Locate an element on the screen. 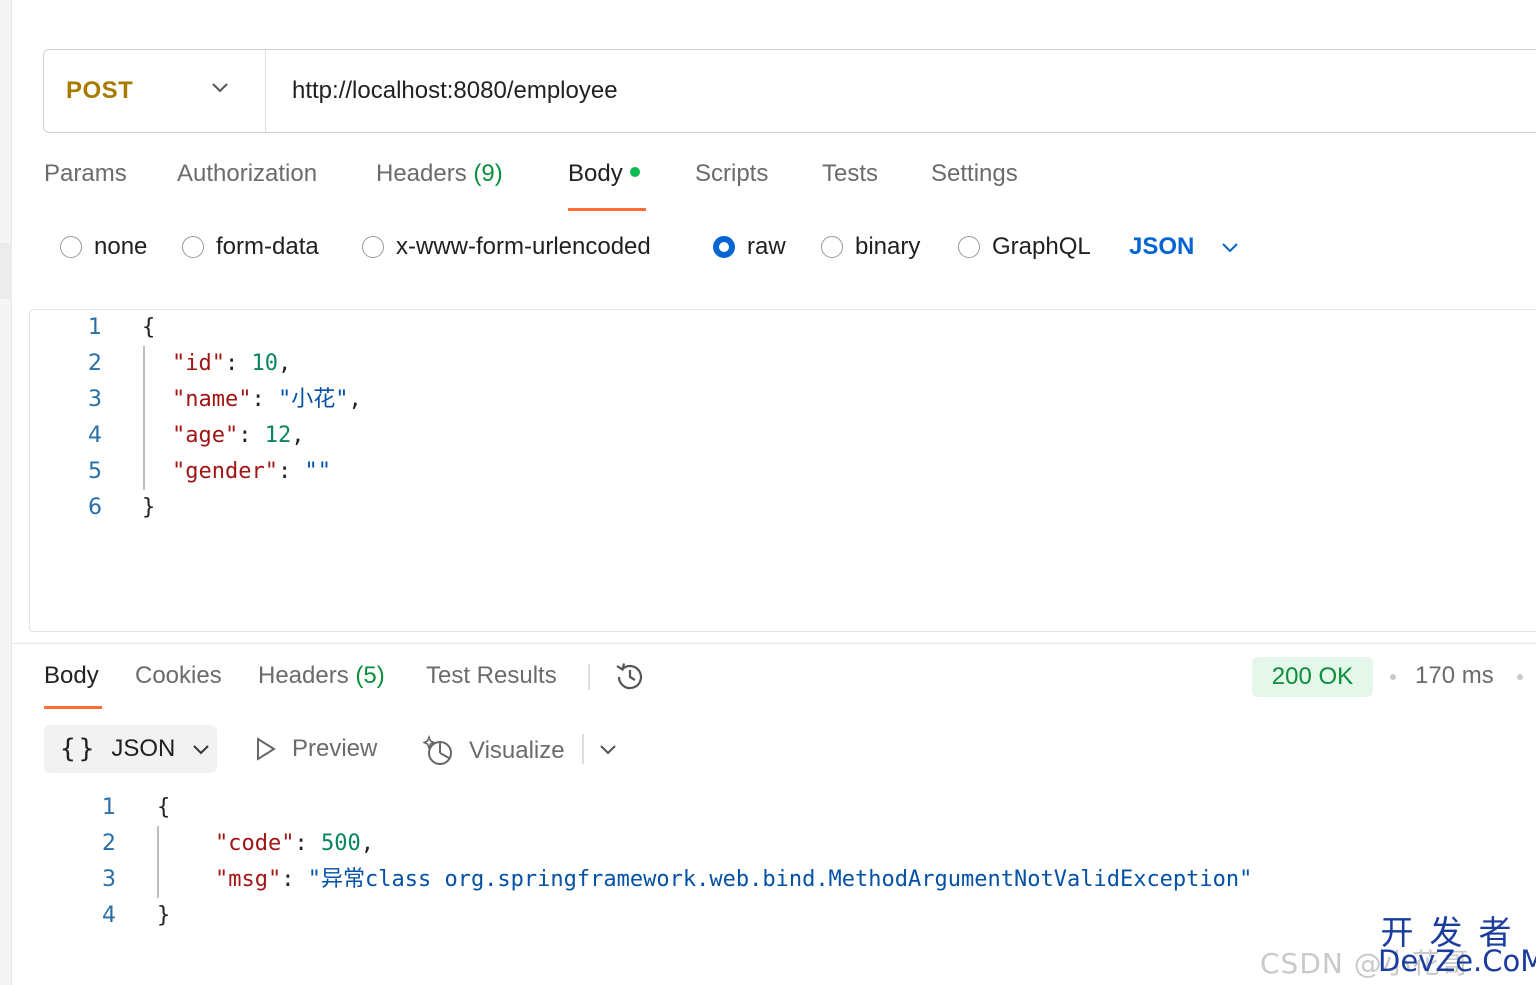  tab-headers: Headers (9) is located at coordinates (439, 174).